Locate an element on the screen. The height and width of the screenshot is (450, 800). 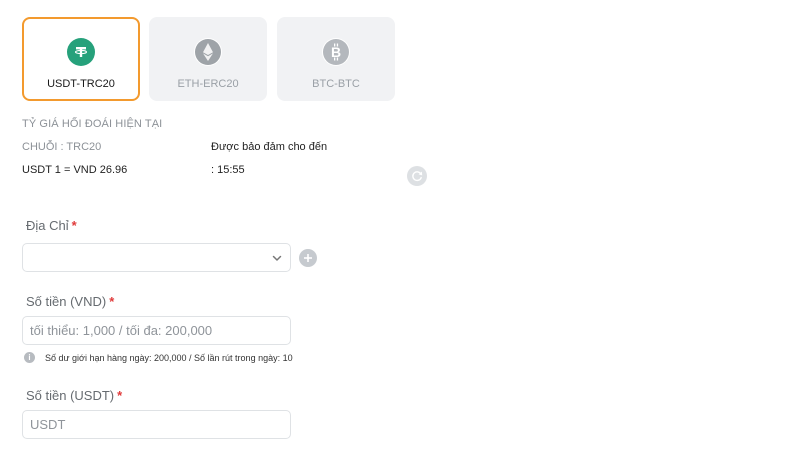
coin-card-eth-erc20: ETH-ERC20 is located at coordinates (208, 59).